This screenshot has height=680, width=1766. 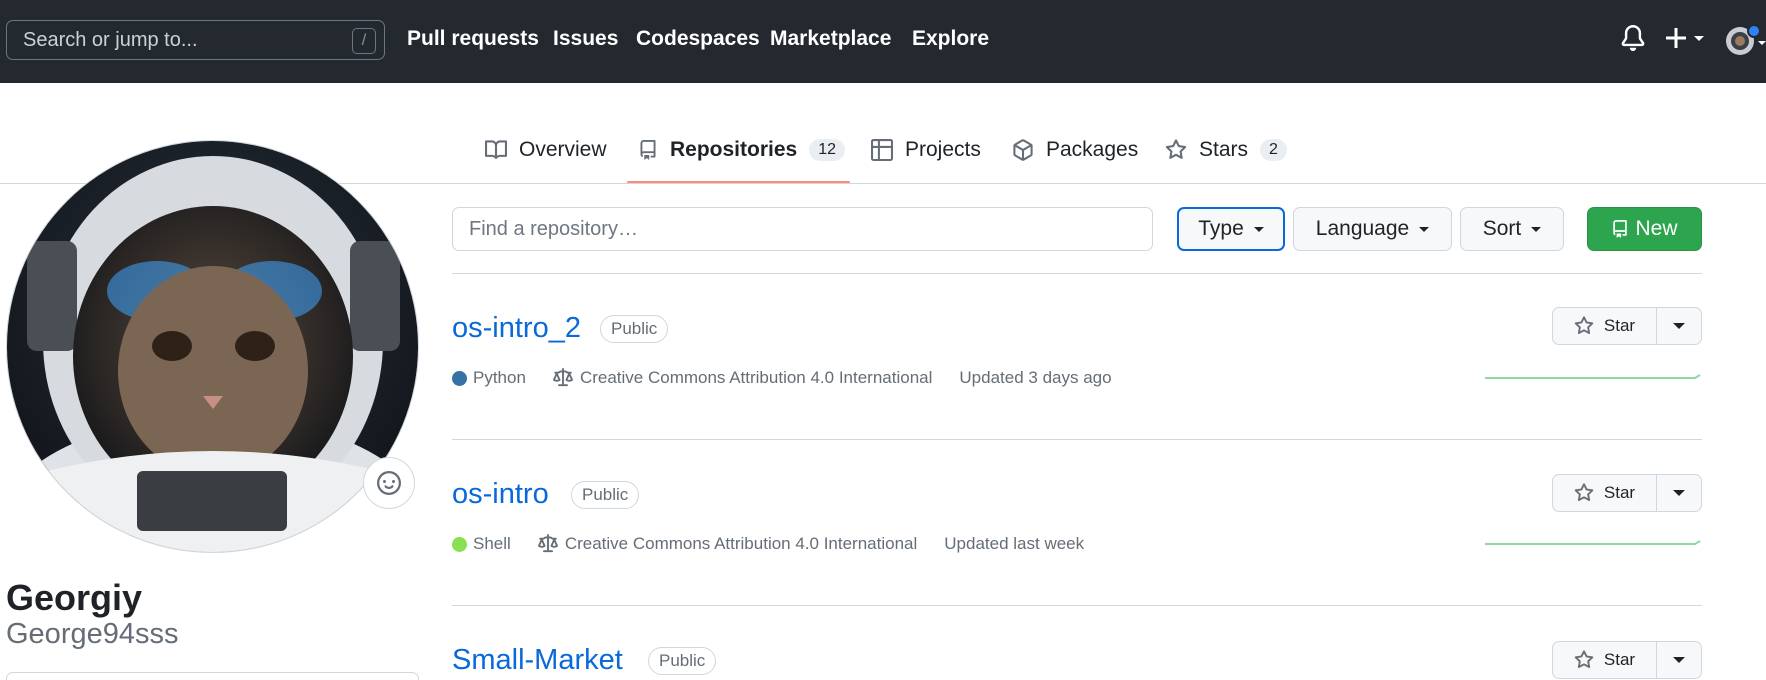 I want to click on smiley-icon, so click(x=389, y=483).